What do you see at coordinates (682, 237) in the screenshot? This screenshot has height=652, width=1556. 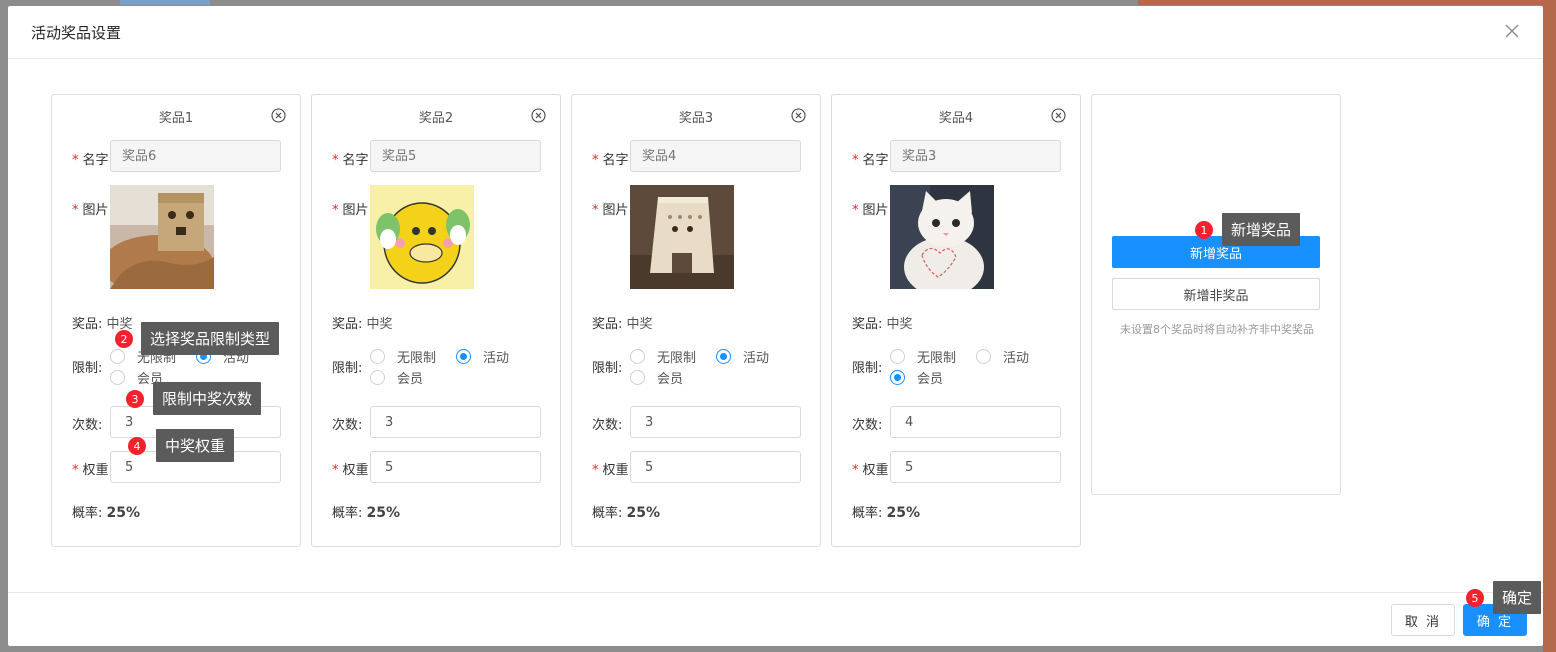 I see `prize-image-stool` at bounding box center [682, 237].